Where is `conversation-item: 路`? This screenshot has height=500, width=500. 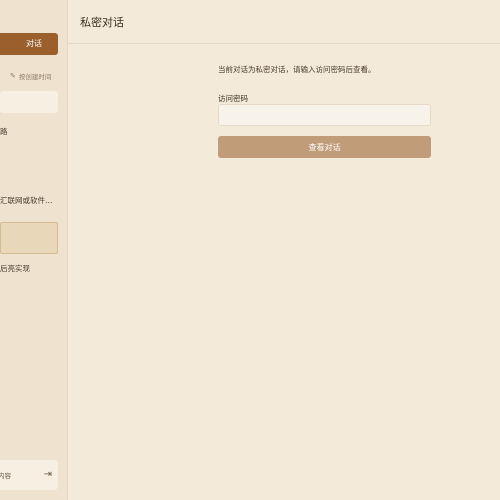
conversation-item: 路 is located at coordinates (29, 131).